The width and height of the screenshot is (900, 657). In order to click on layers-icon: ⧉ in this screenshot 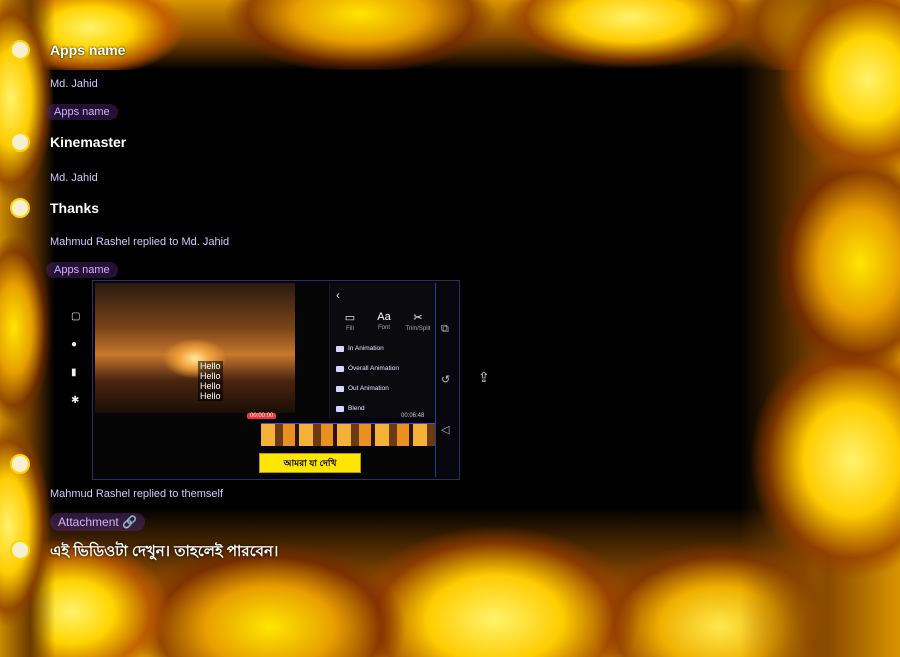, I will do `click(445, 329)`.